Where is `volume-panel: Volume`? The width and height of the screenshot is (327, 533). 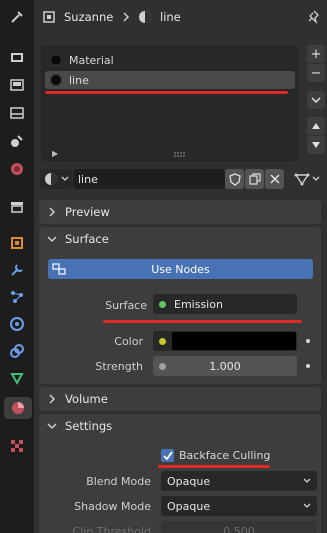 volume-panel: Volume is located at coordinates (180, 399).